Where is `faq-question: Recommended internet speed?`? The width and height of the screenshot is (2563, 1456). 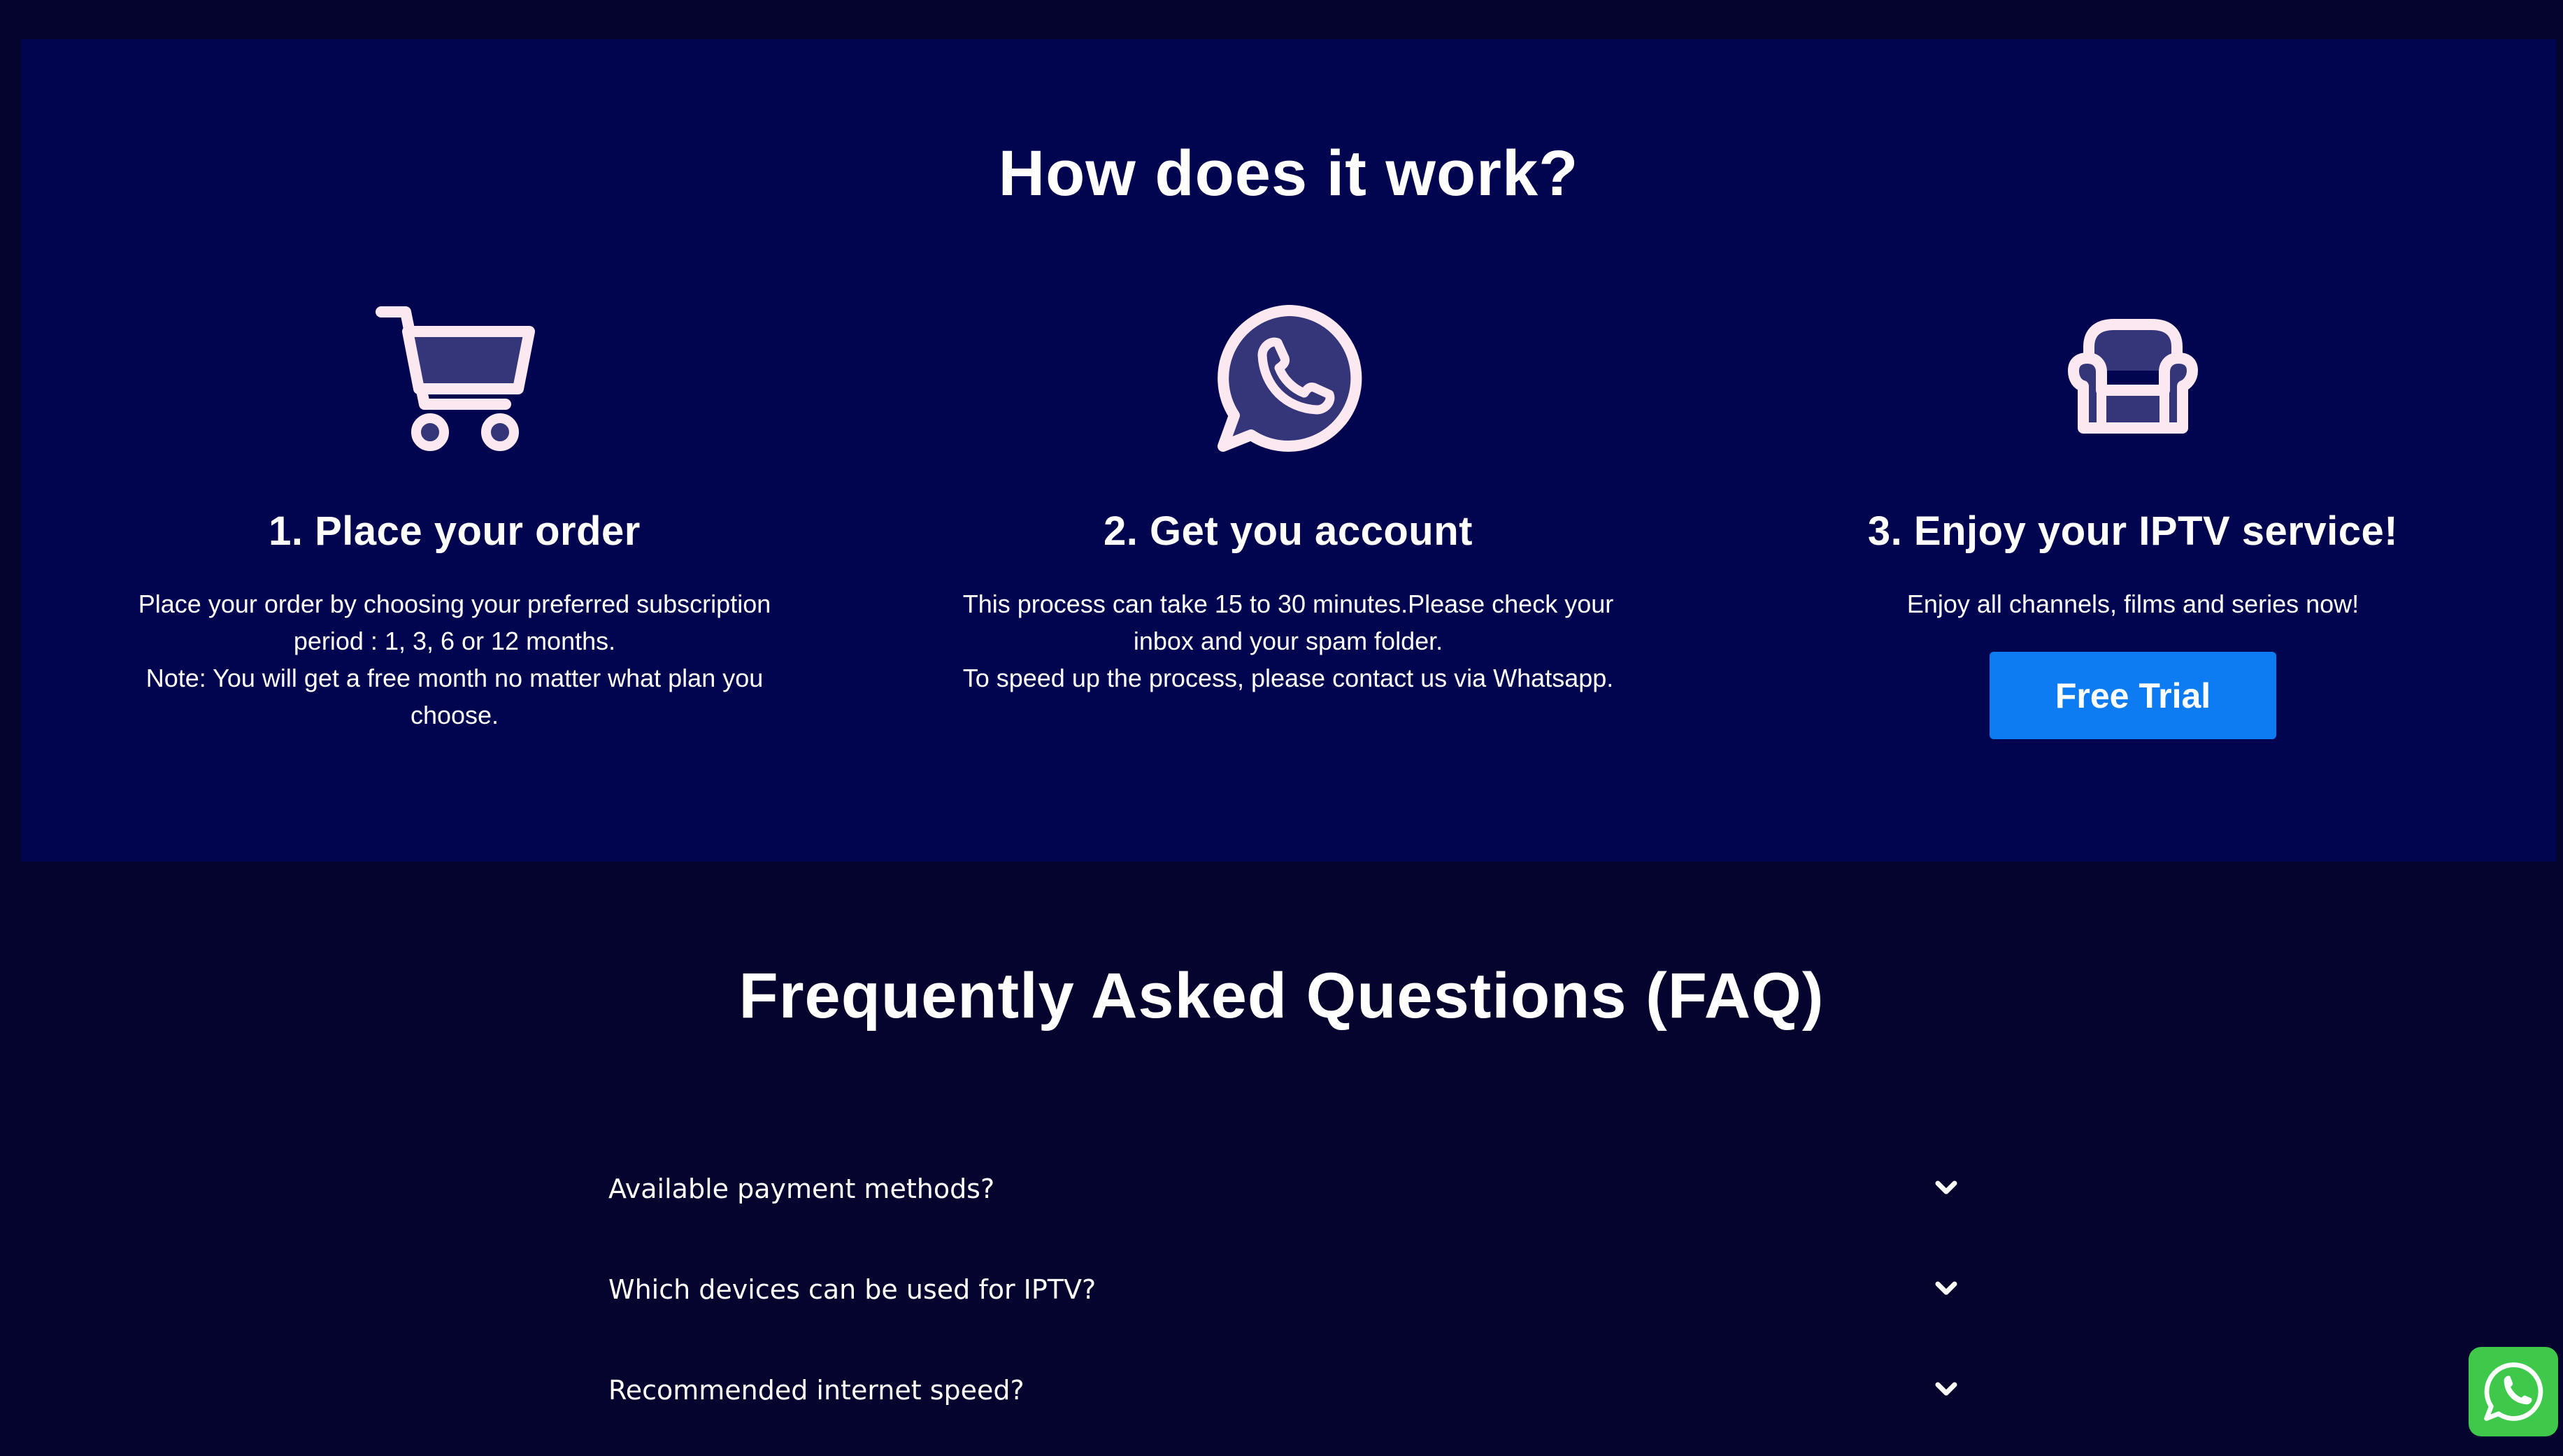
faq-question: Recommended internet speed? is located at coordinates (817, 1390).